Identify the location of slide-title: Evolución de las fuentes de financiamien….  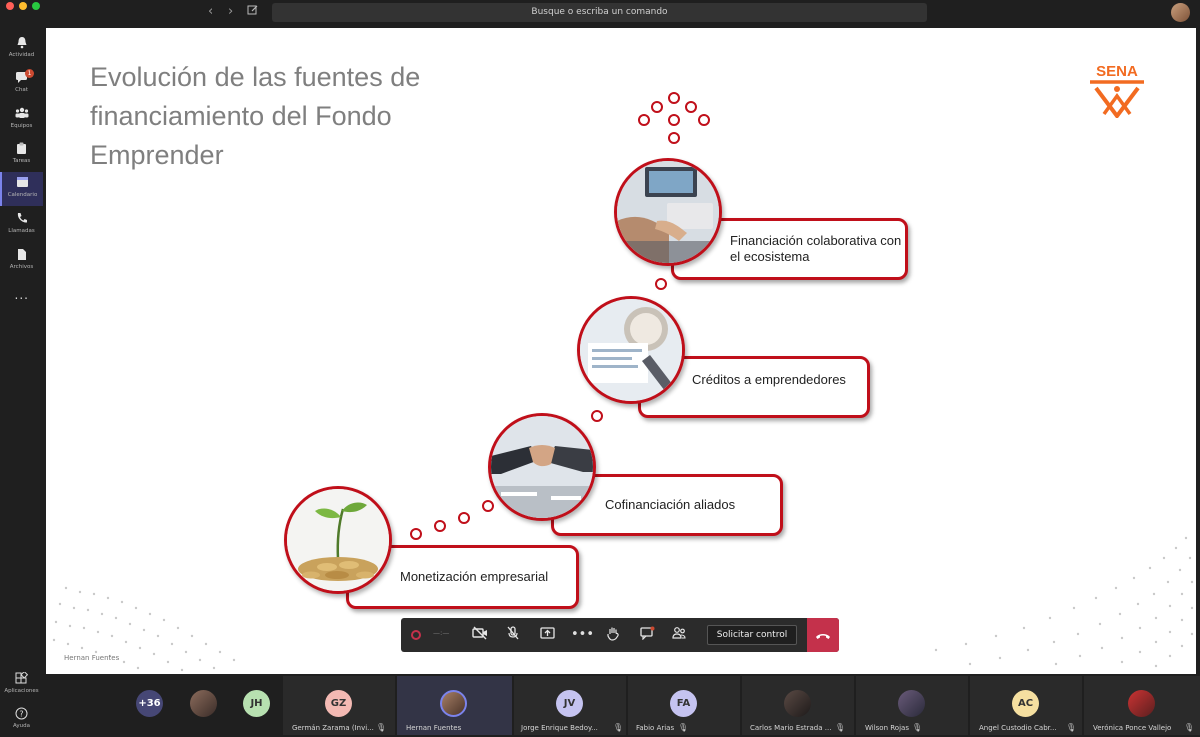
(255, 116).